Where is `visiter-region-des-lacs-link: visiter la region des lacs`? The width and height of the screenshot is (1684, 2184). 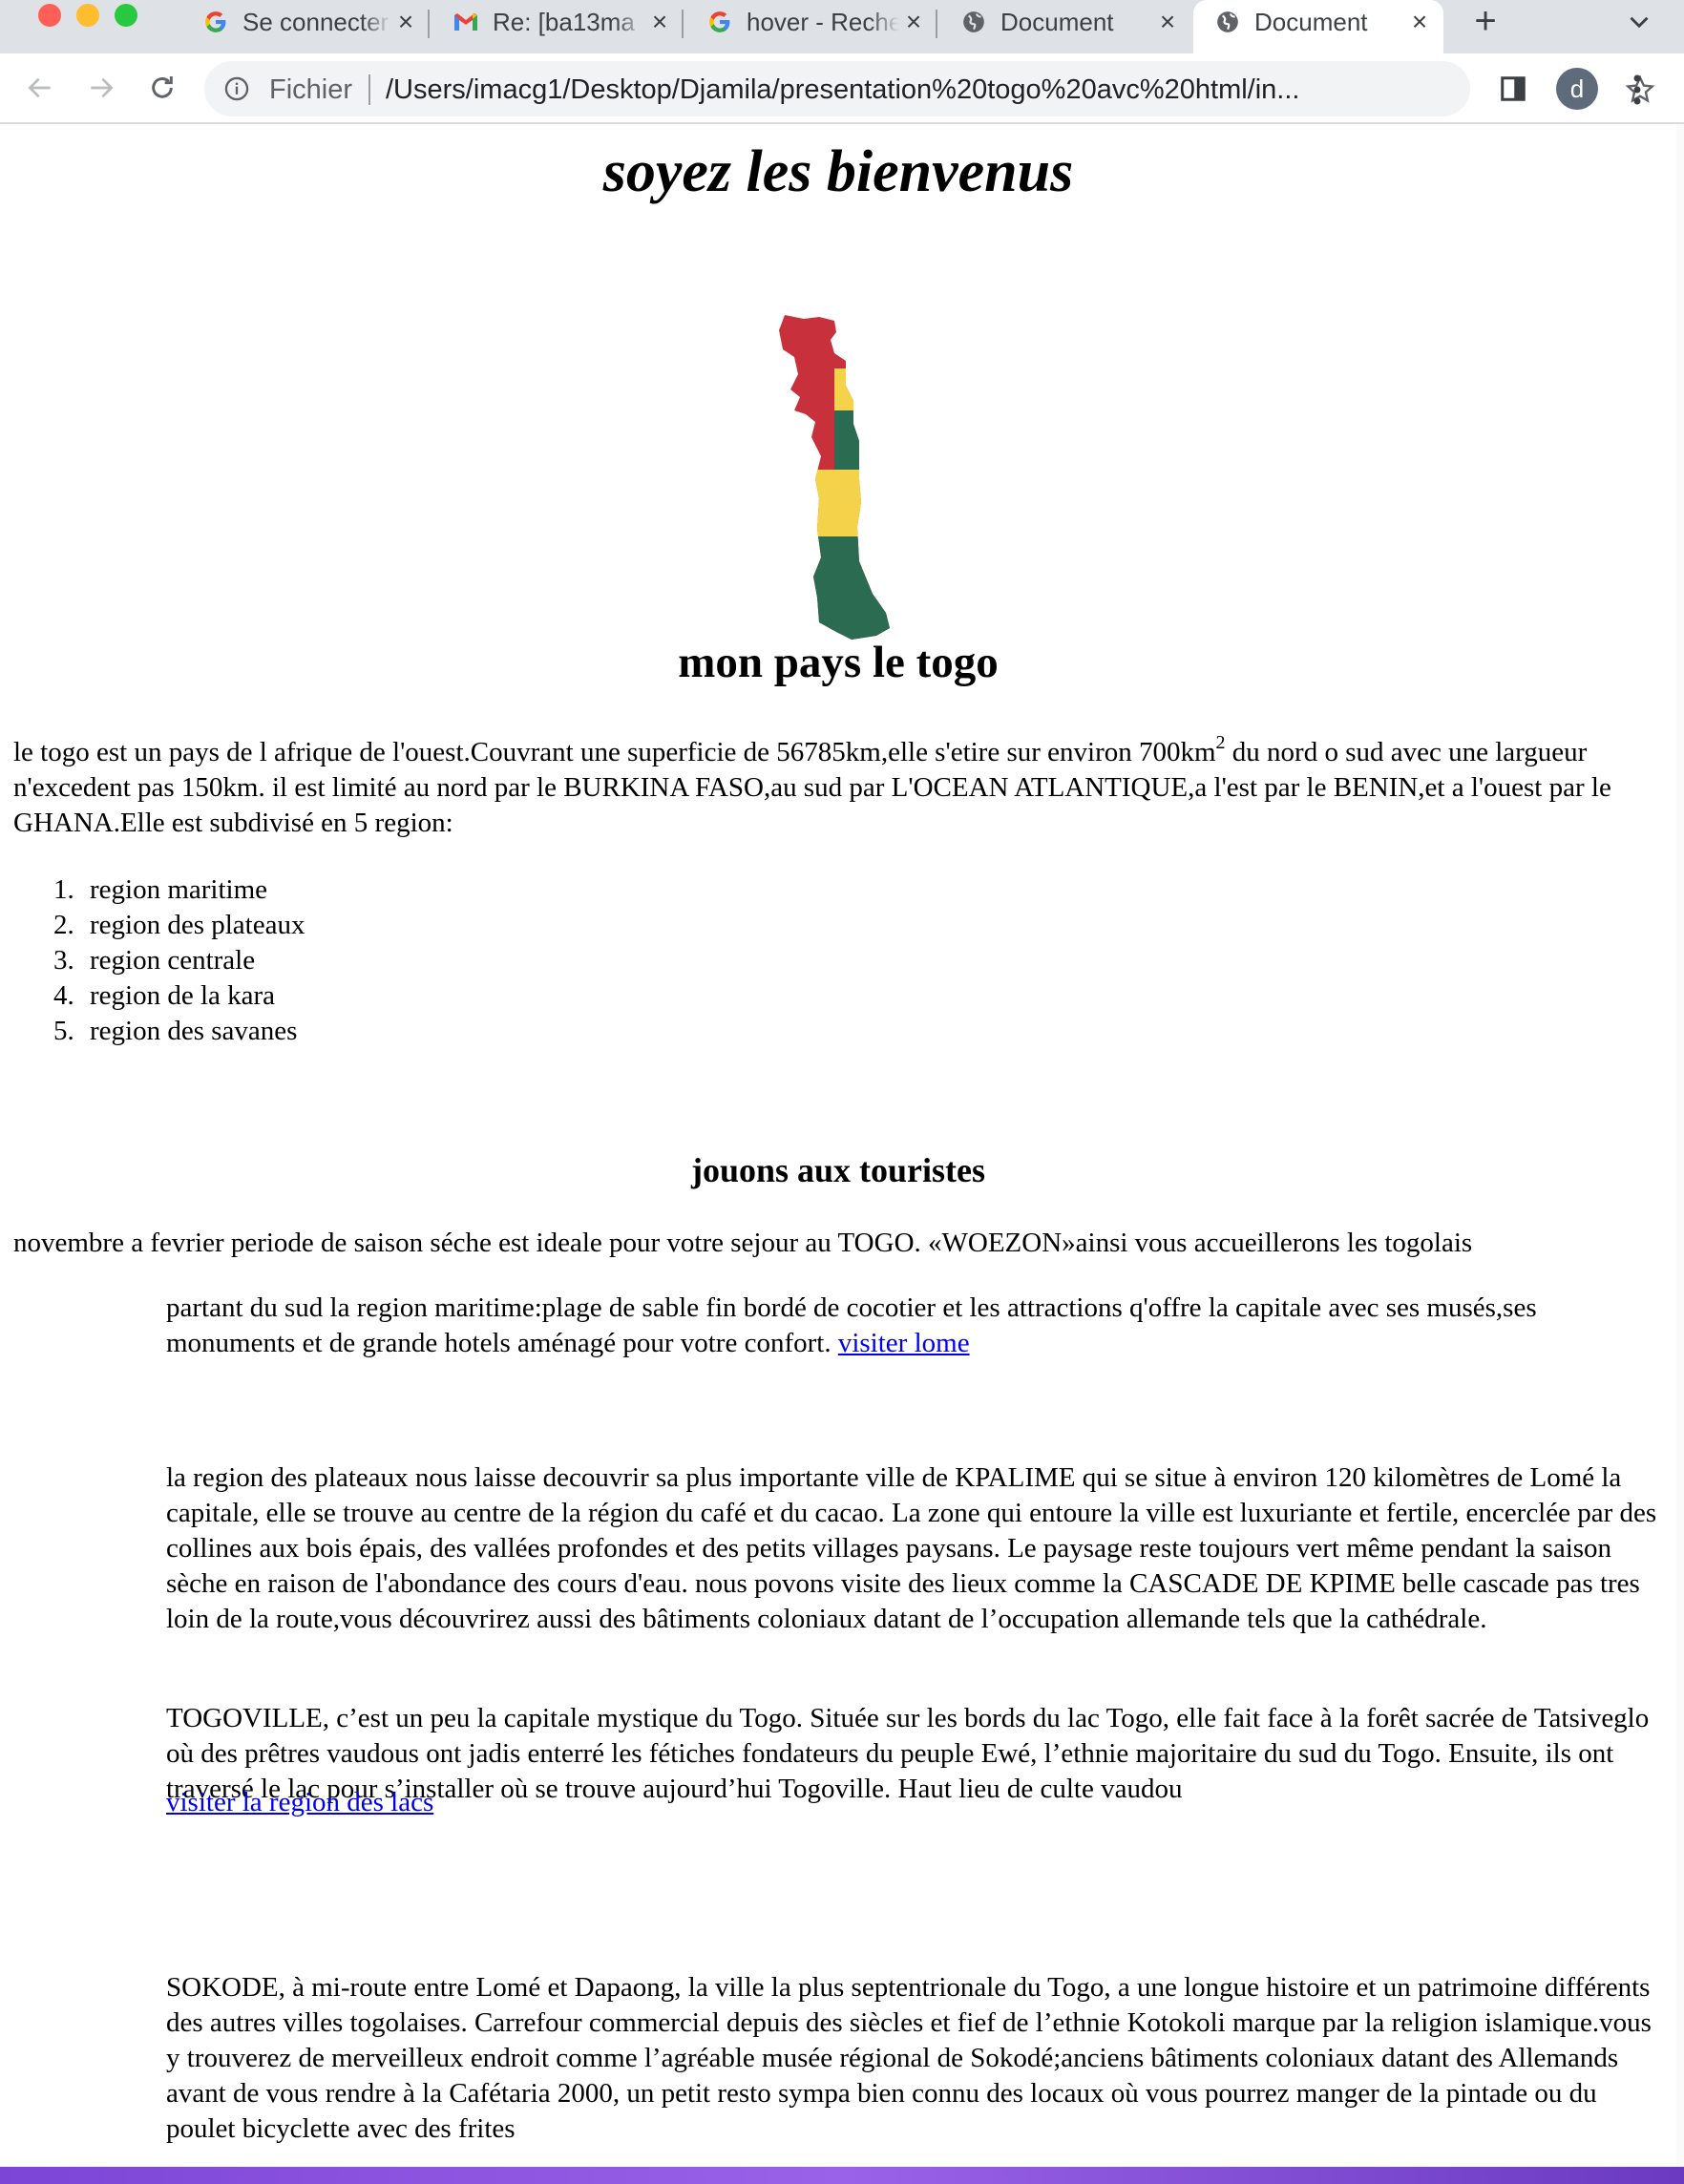 visiter-region-des-lacs-link: visiter la region des lacs is located at coordinates (299, 1802).